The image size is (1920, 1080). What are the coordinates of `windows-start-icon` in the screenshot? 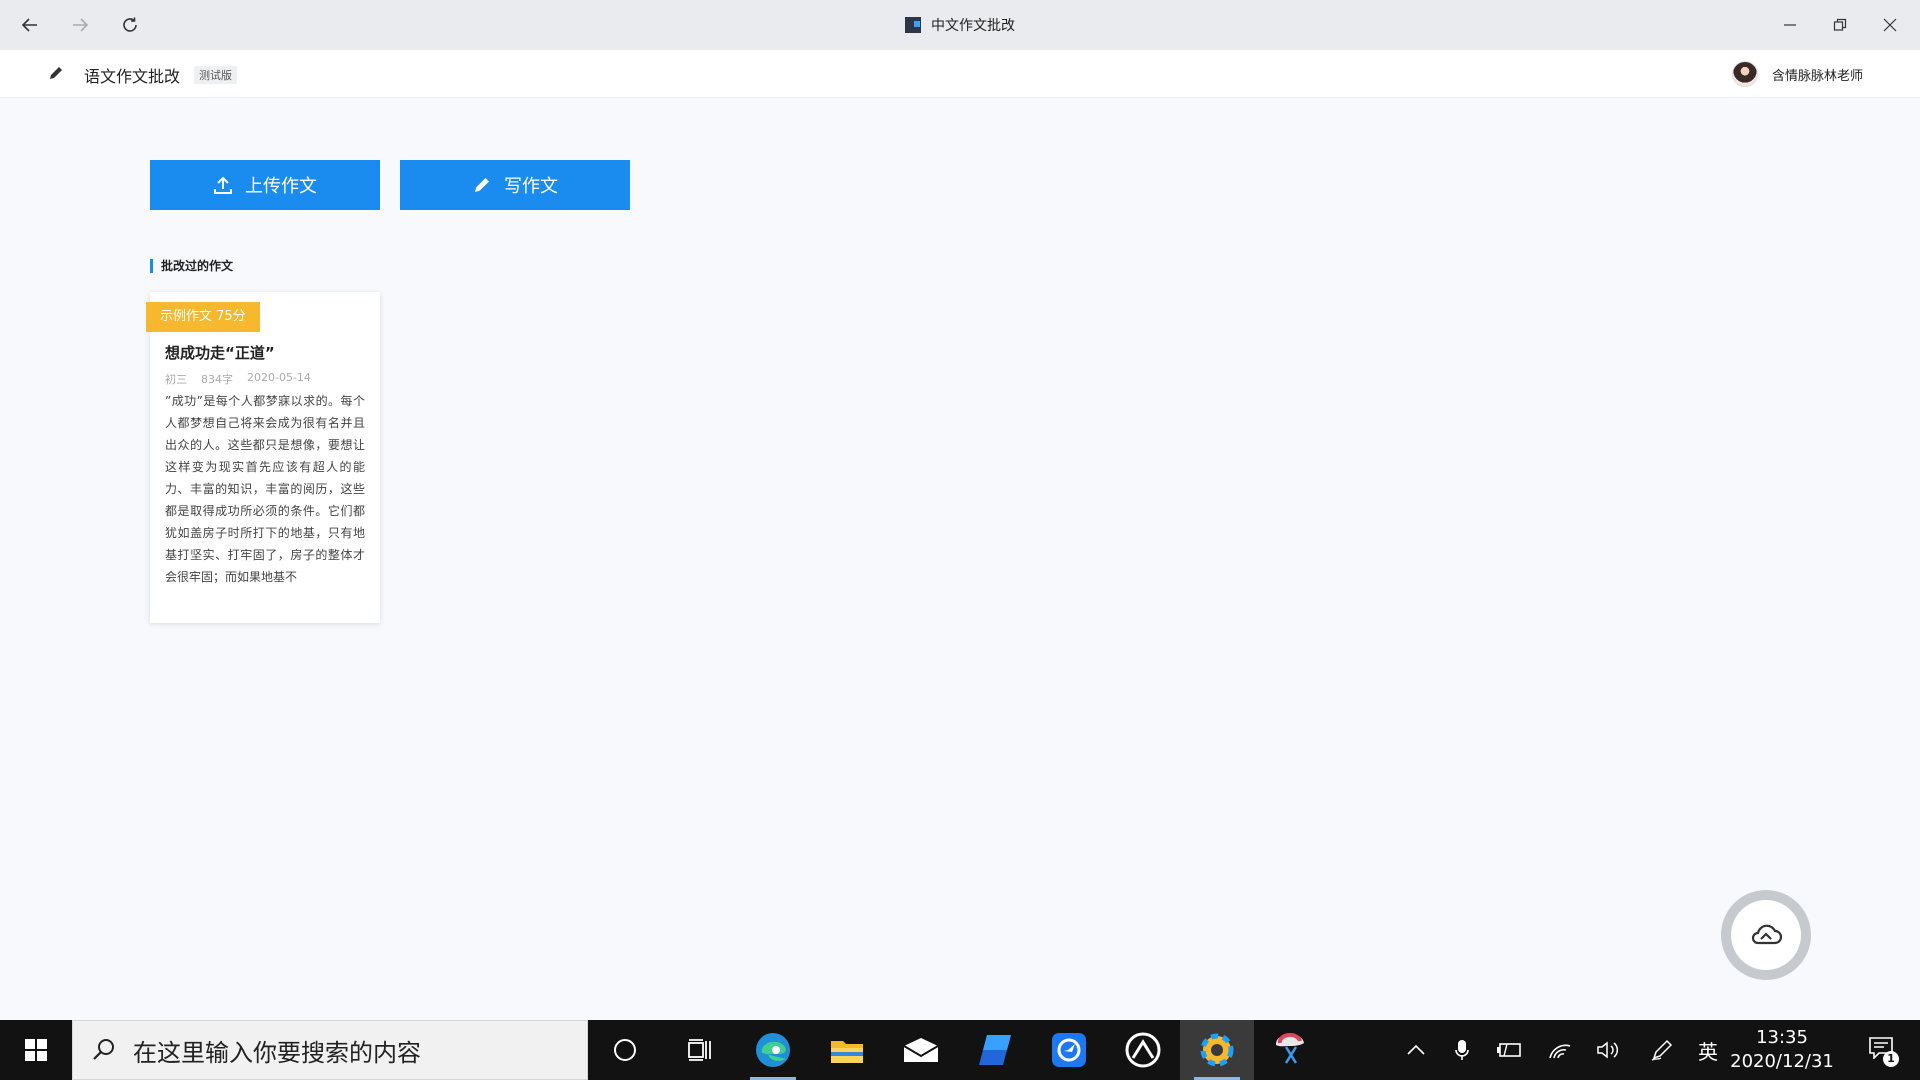 It's located at (36, 1050).